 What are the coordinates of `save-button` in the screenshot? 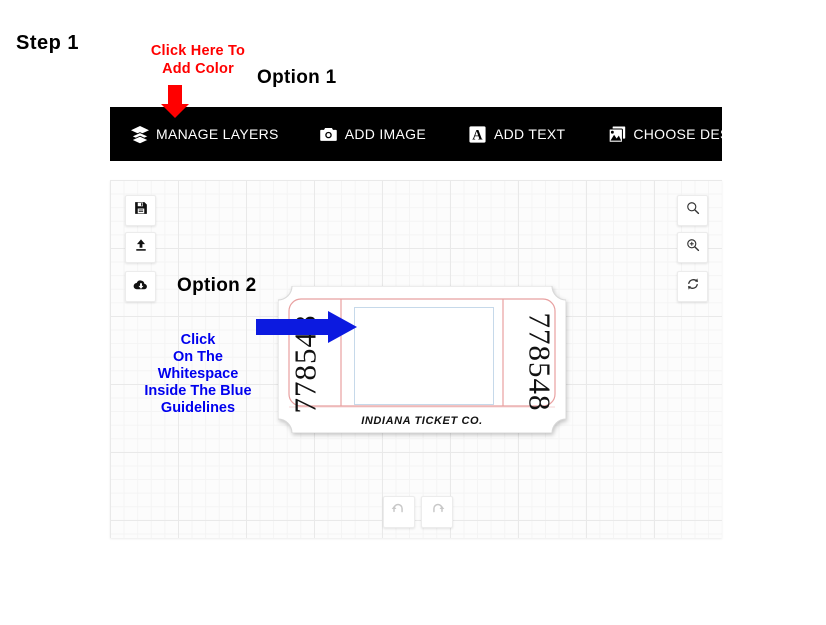 It's located at (140, 210).